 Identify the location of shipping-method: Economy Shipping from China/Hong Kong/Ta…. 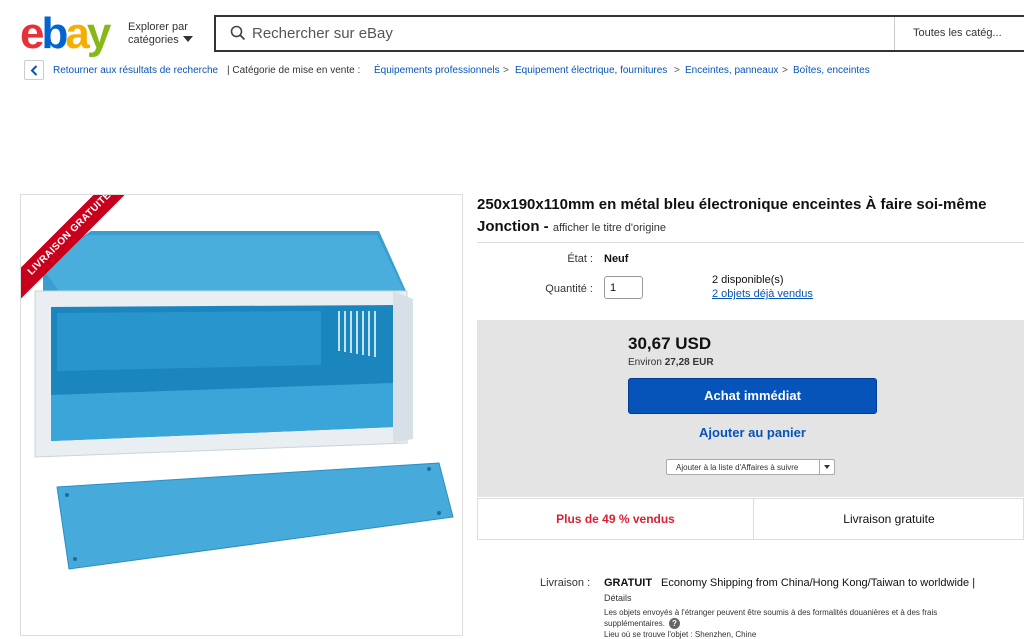
(818, 583).